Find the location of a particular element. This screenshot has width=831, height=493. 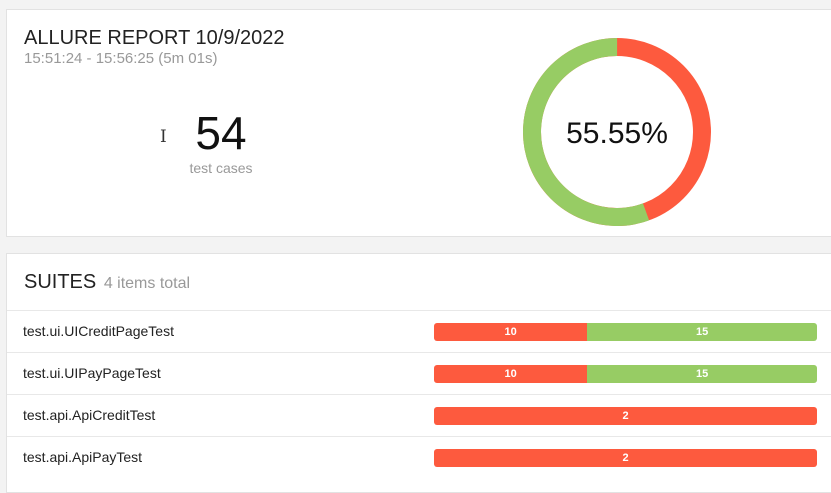

test-case-count-label: test cases is located at coordinates (221, 168).